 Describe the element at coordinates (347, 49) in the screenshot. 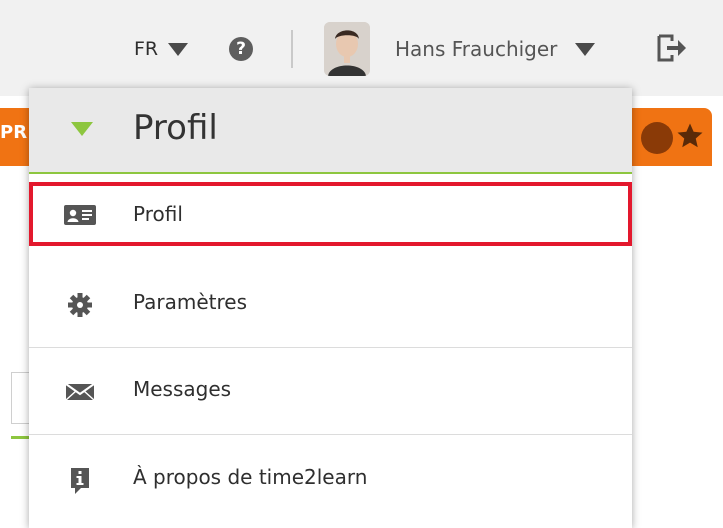

I see `avatar` at that location.